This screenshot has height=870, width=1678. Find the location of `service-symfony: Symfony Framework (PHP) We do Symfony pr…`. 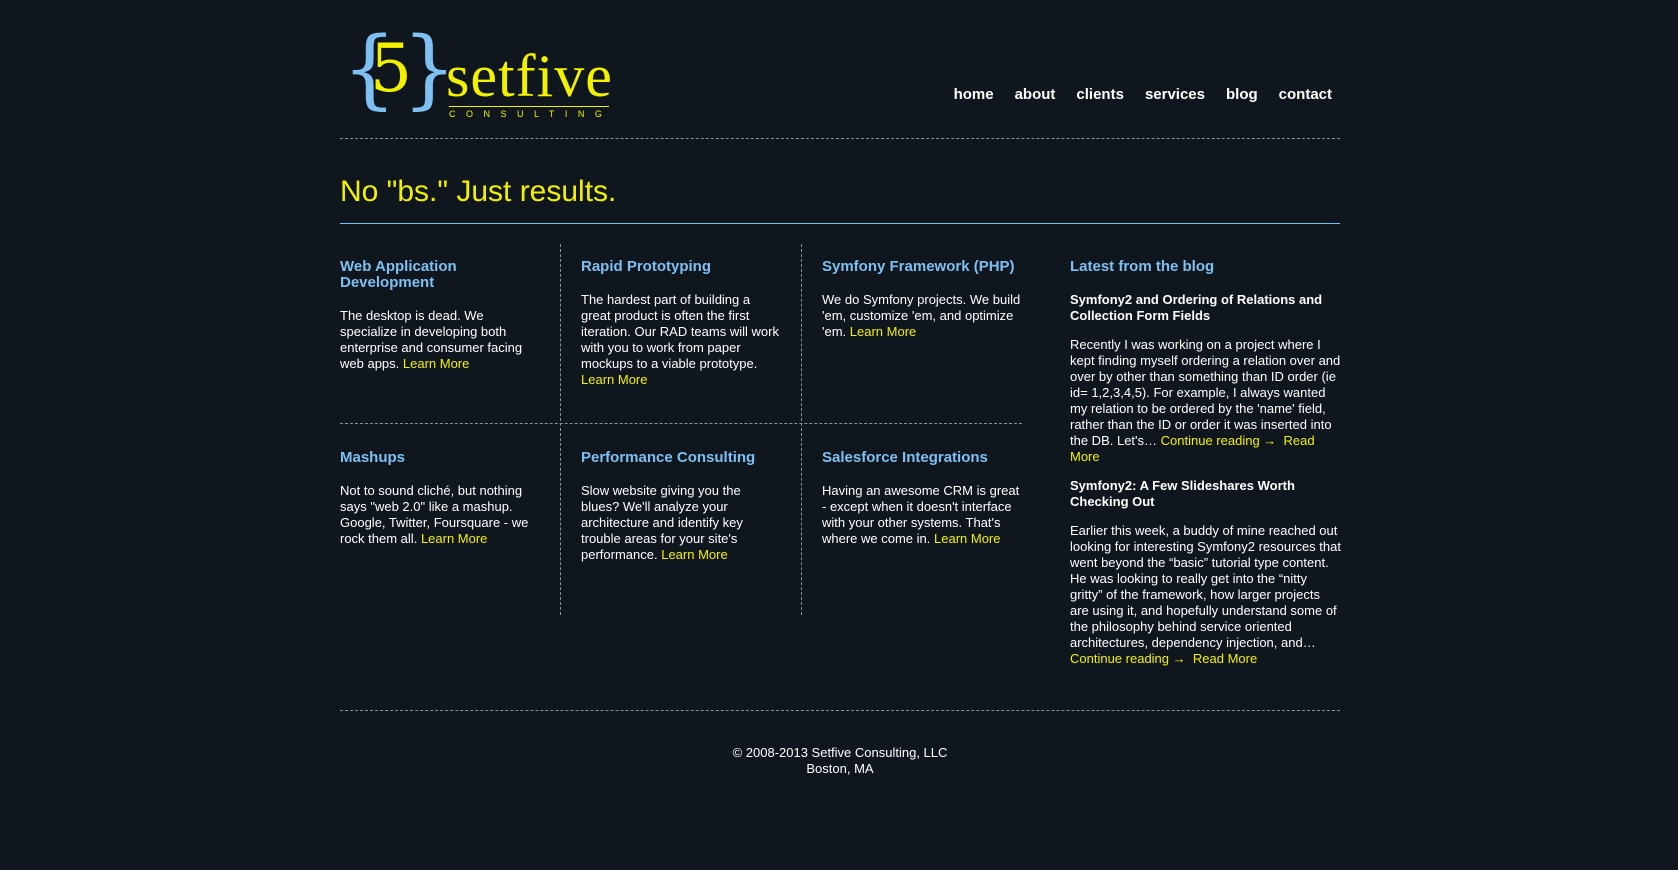

service-symfony: Symfony Framework (PHP) We do Symfony pr… is located at coordinates (922, 299).